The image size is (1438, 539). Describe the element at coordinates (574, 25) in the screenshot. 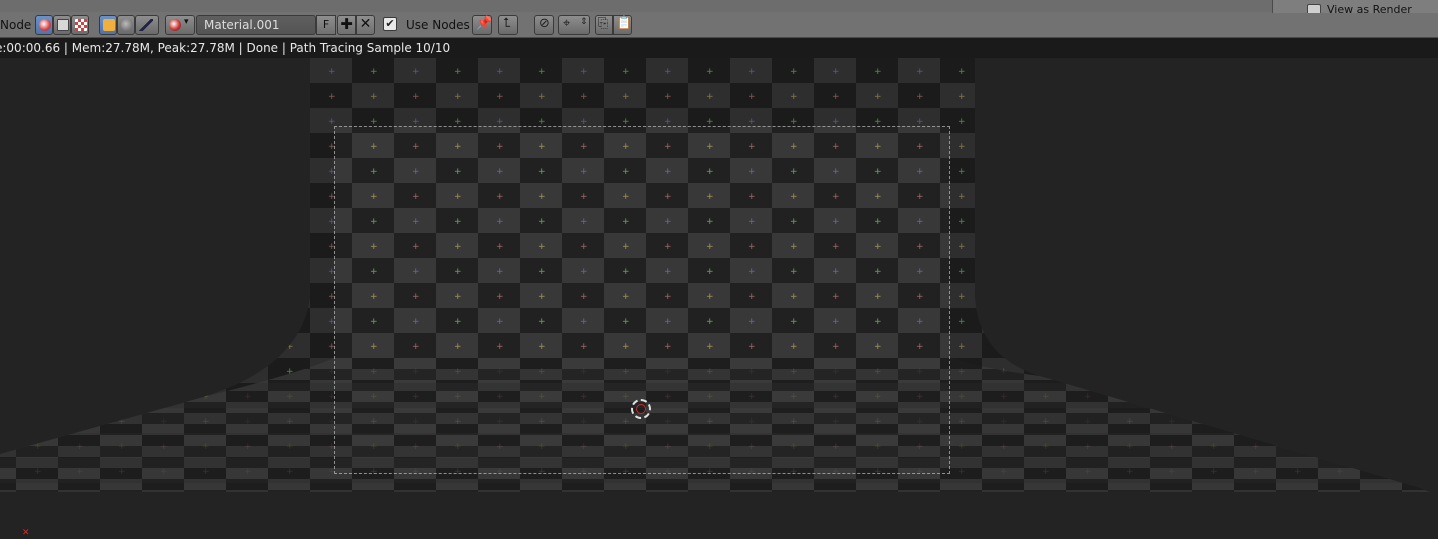

I see `snap-mode-dropdown: ⌖ ⇕` at that location.